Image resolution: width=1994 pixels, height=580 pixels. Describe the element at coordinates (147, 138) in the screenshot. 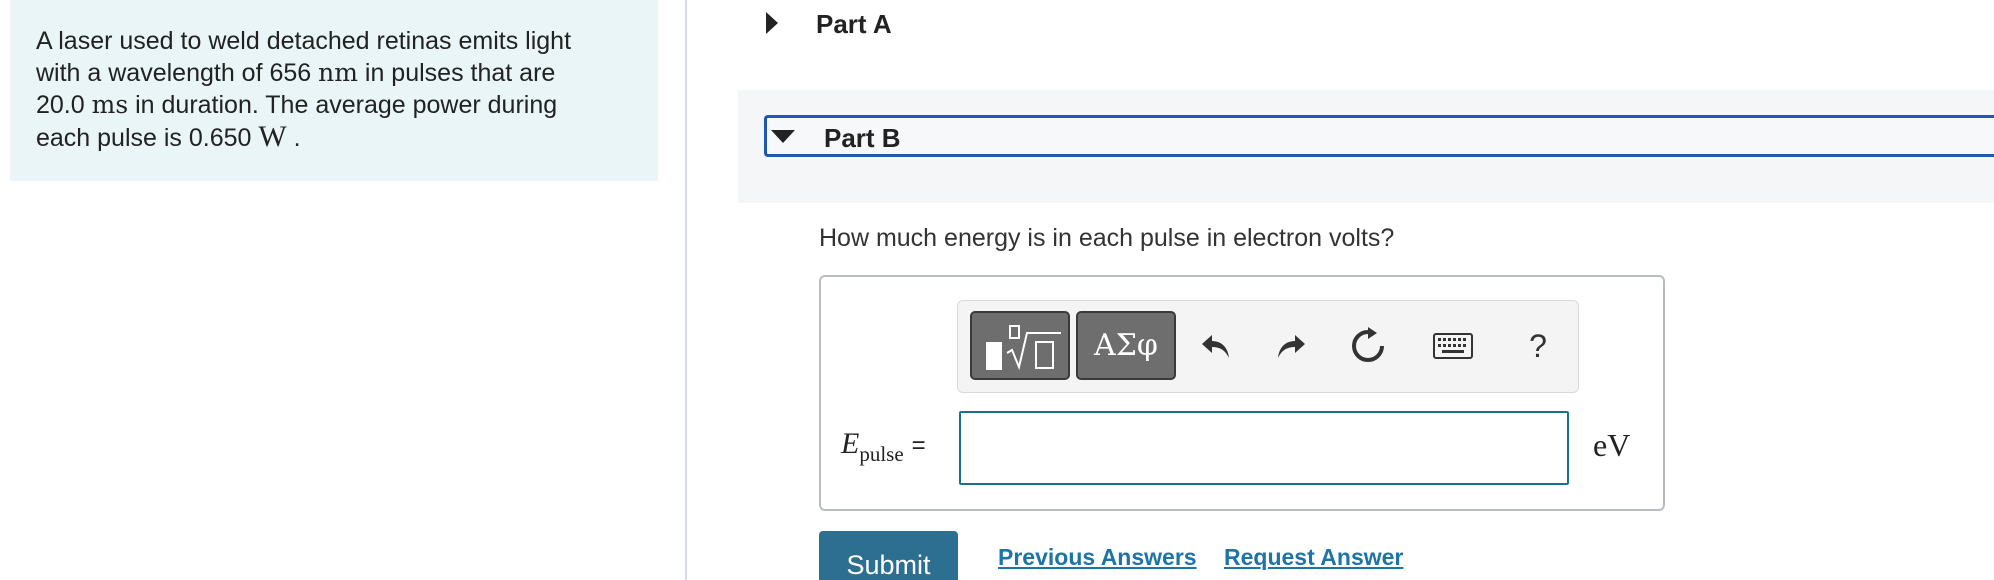

I see `intro-line-4a: each pulse is 0.650` at that location.